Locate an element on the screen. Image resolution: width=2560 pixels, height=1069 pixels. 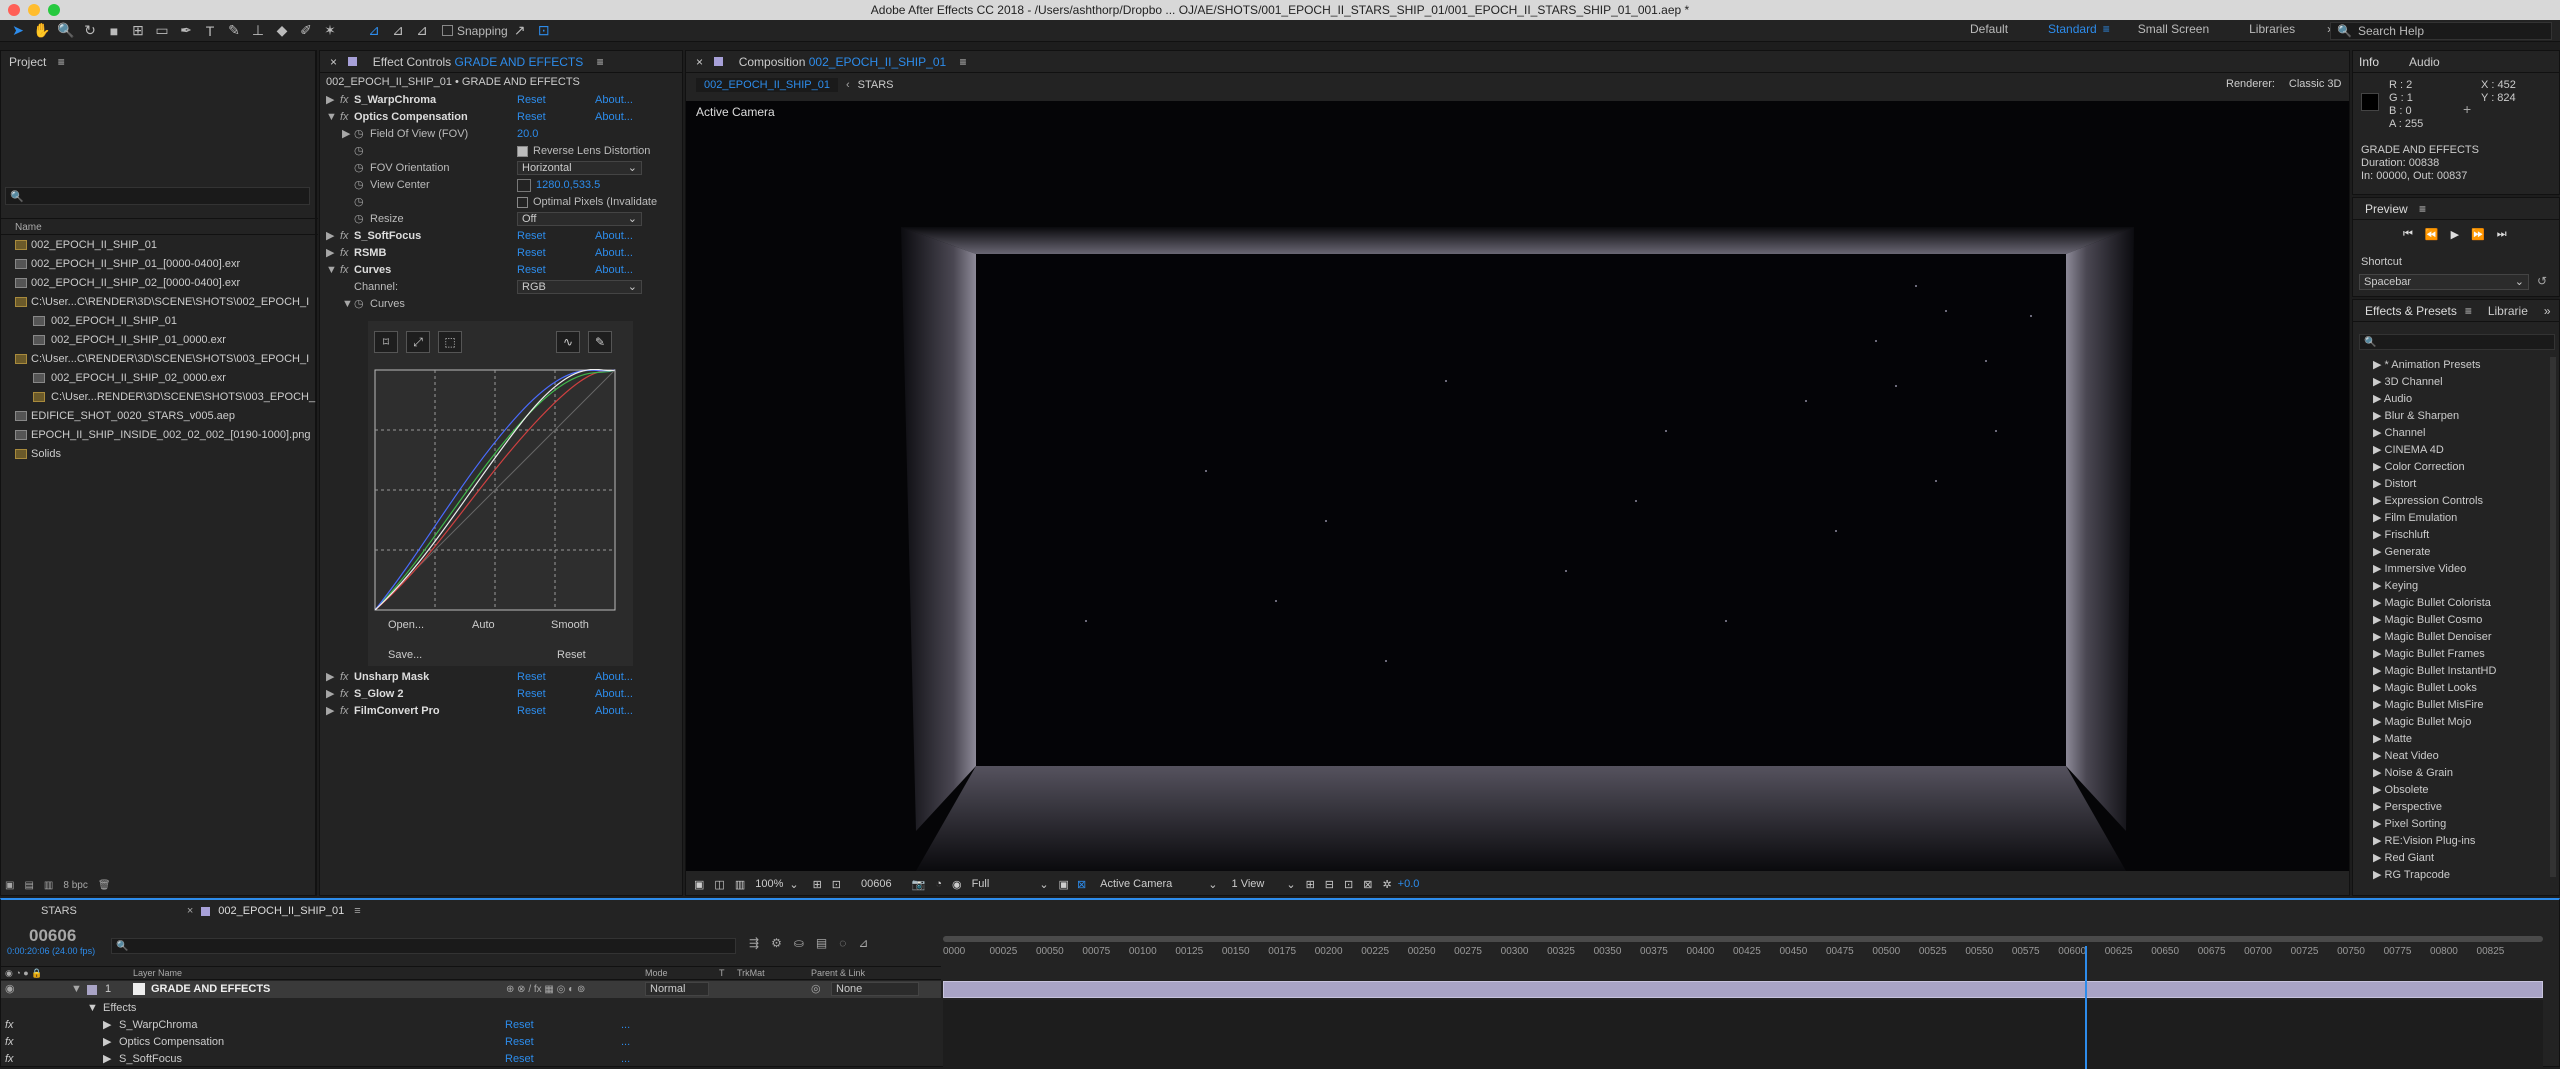
camera-view-select: Active Camera is located at coordinates (1136, 884).